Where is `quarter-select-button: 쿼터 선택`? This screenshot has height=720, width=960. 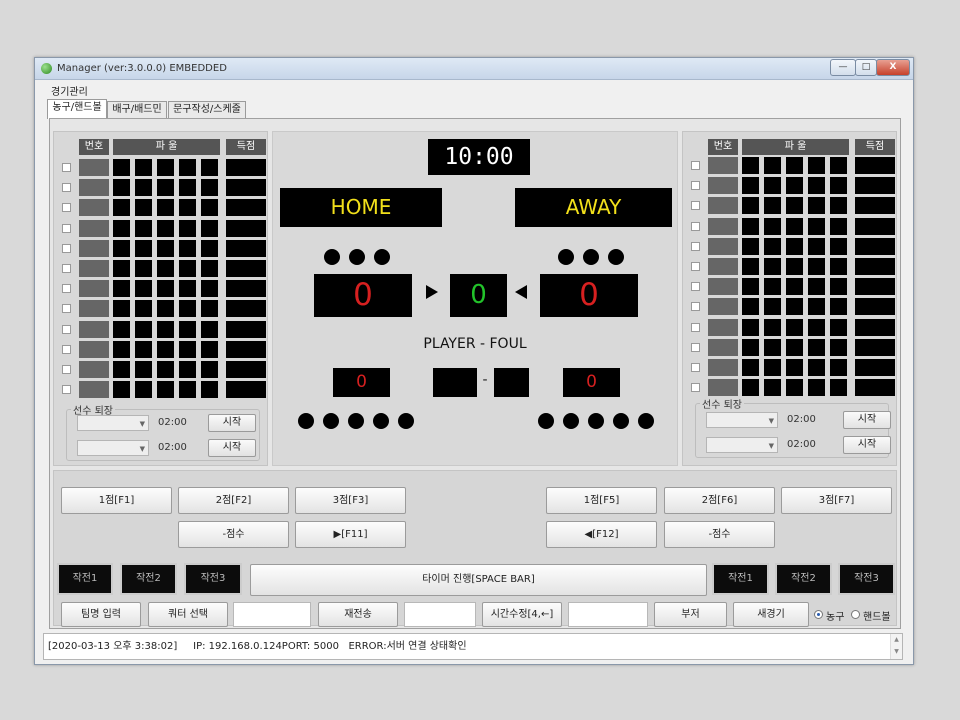 quarter-select-button: 쿼터 선택 is located at coordinates (188, 614).